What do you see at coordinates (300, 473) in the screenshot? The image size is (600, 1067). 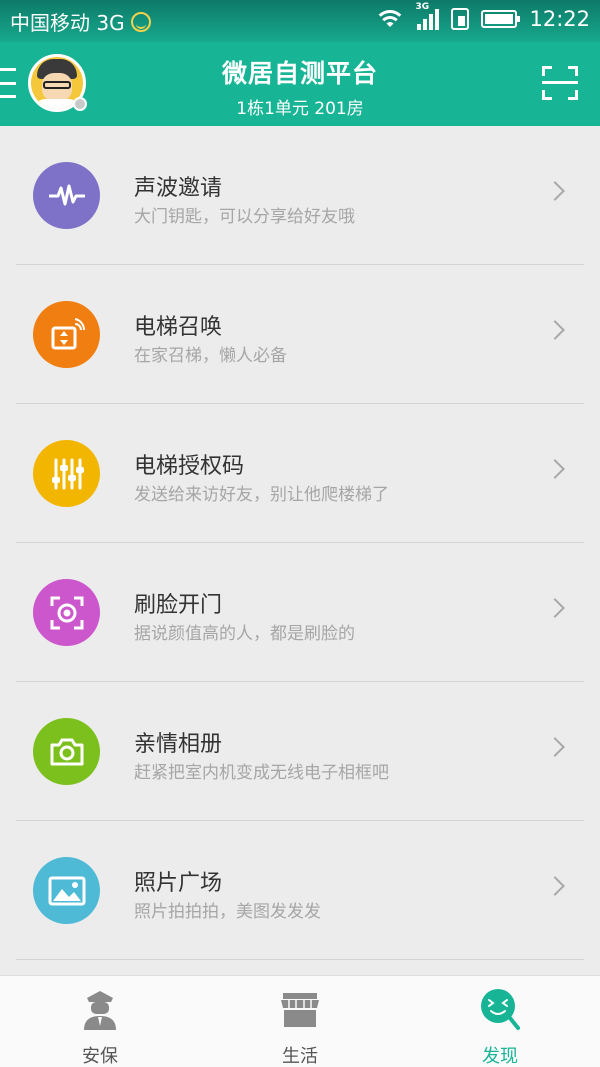 I see `list-item-elevator-auth-code: 电梯授权码 发送给来访好友，别让他爬楼梯了` at bounding box center [300, 473].